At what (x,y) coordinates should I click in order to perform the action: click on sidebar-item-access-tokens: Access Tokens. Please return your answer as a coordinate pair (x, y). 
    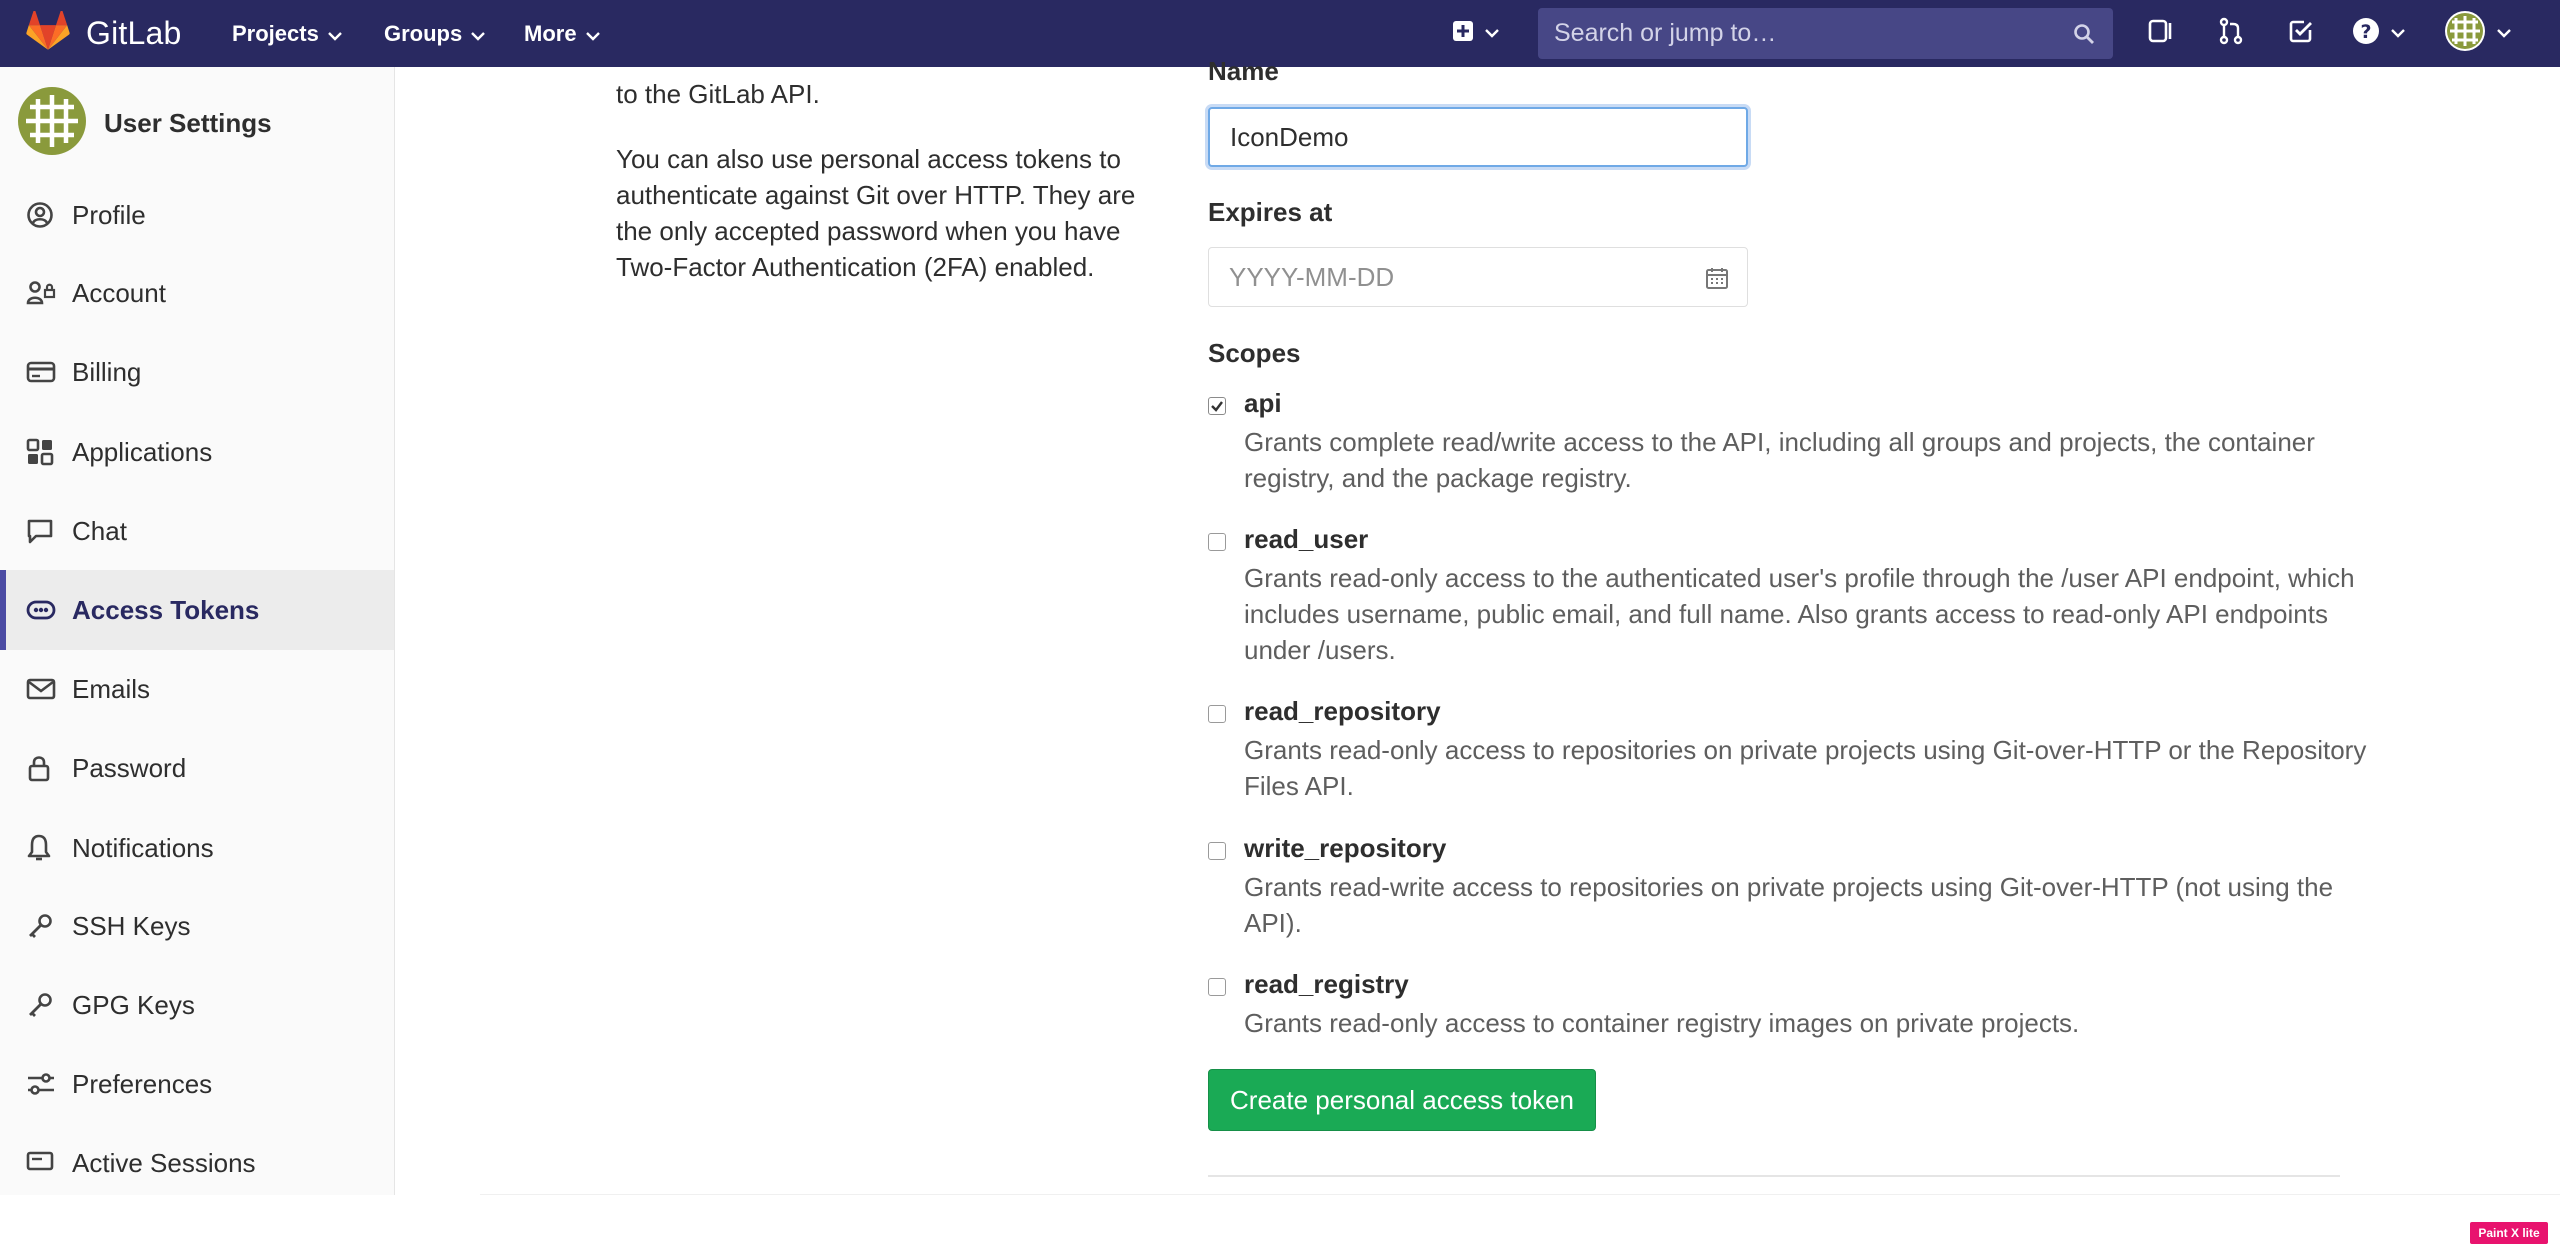
    Looking at the image, I should click on (197, 610).